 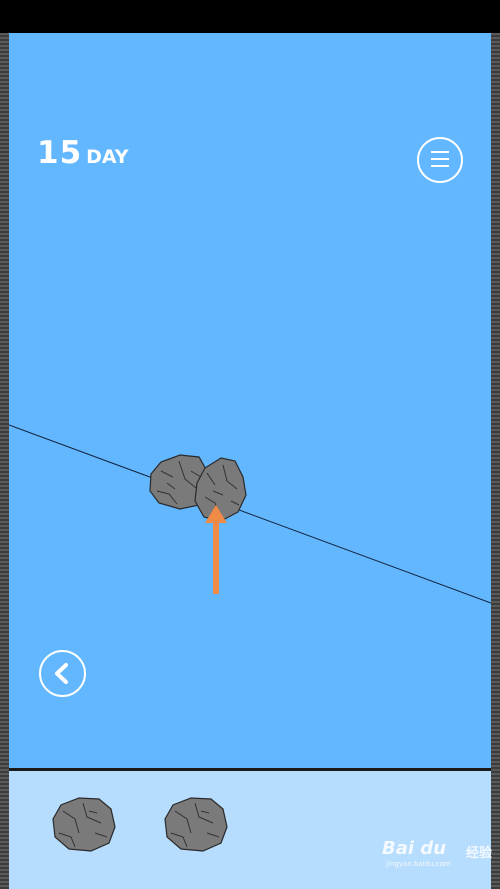 What do you see at coordinates (418, 864) in the screenshot?
I see `watermark-url: jingyan.baidu.com` at bounding box center [418, 864].